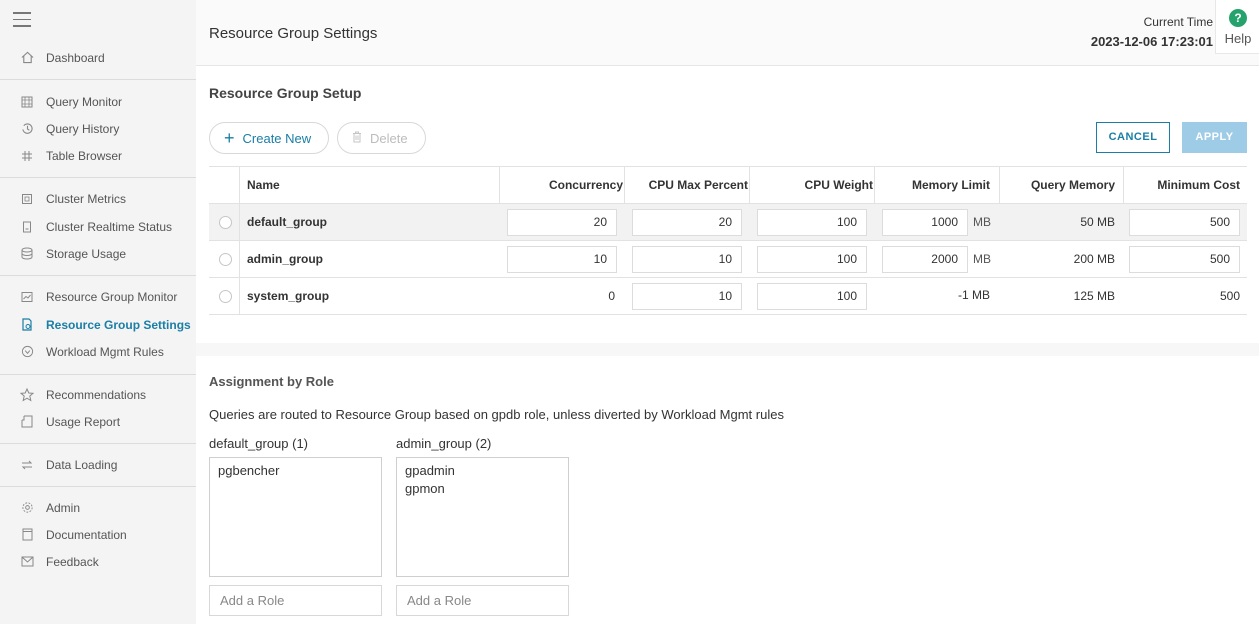 This screenshot has width=1259, height=624. I want to click on mail-icon, so click(27, 562).